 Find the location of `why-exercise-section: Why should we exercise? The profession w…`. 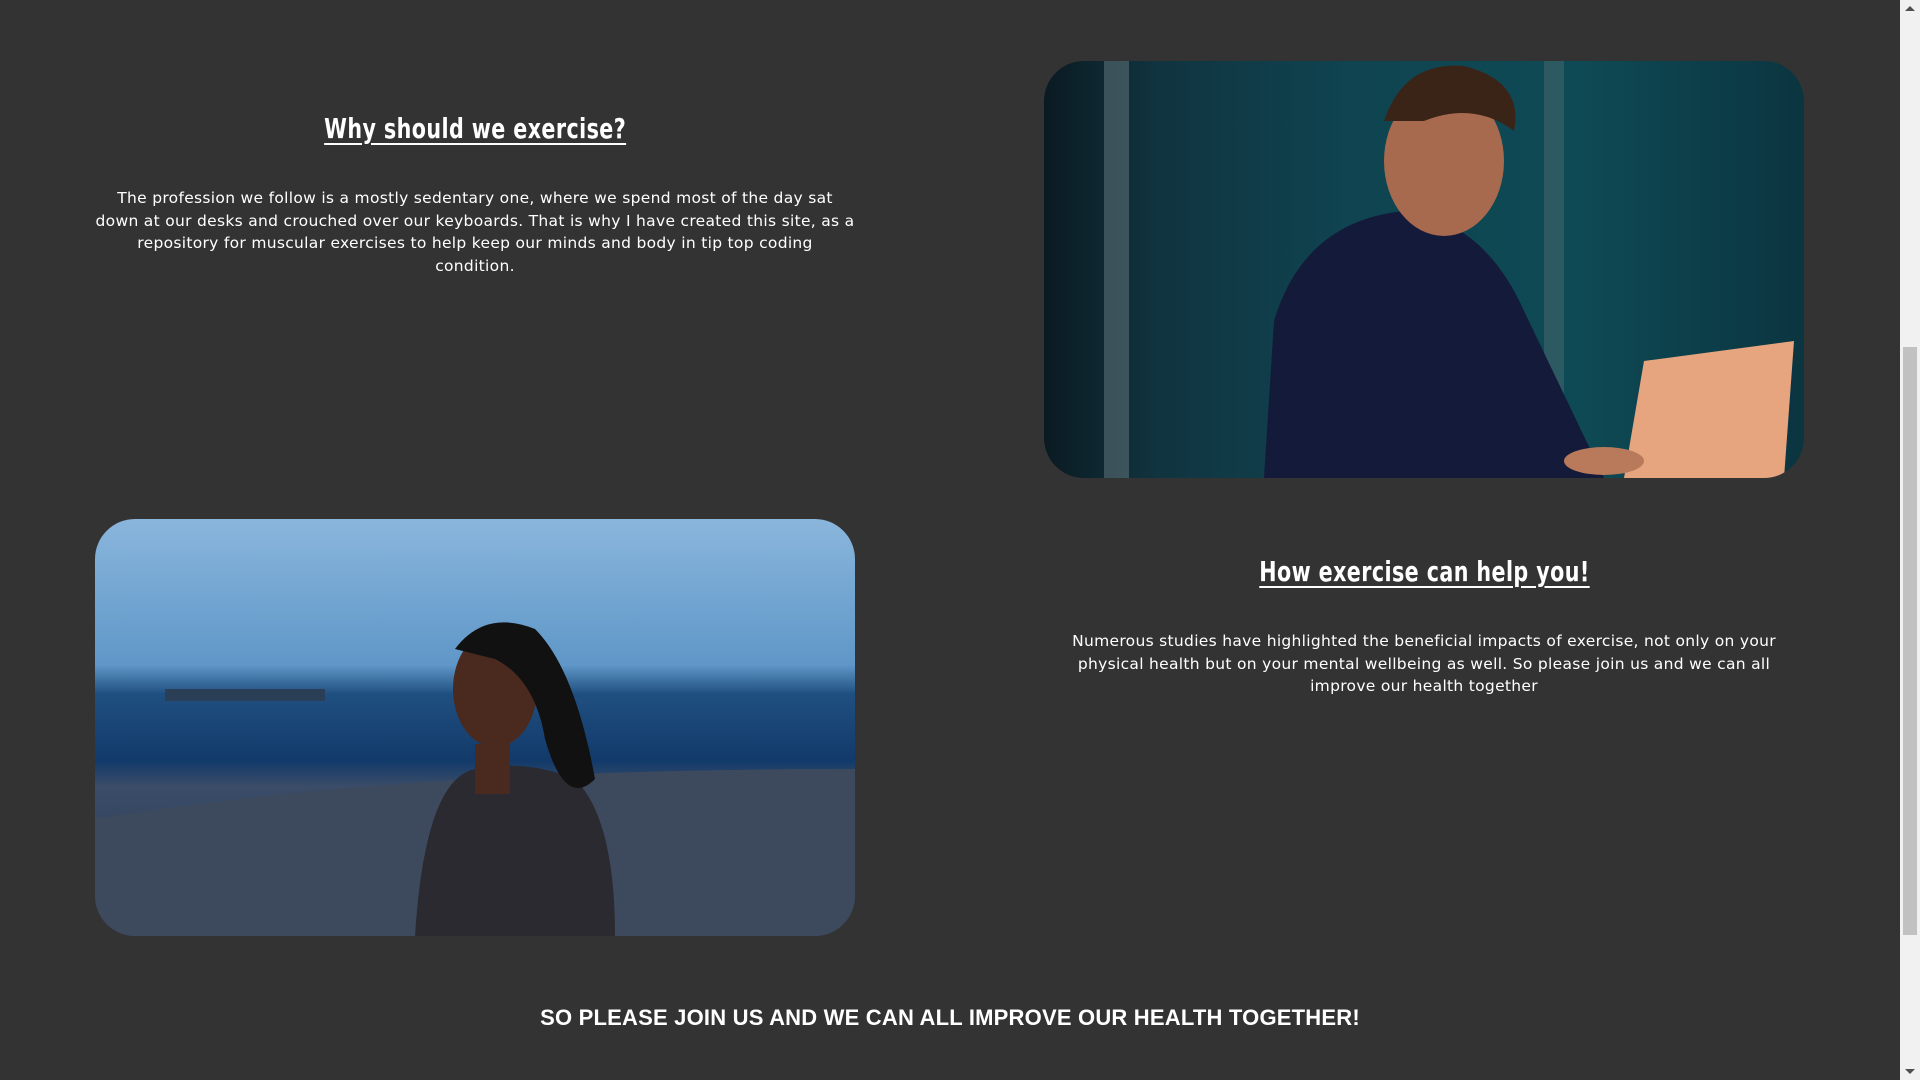

why-exercise-section: Why should we exercise? The profession w… is located at coordinates (475, 194).